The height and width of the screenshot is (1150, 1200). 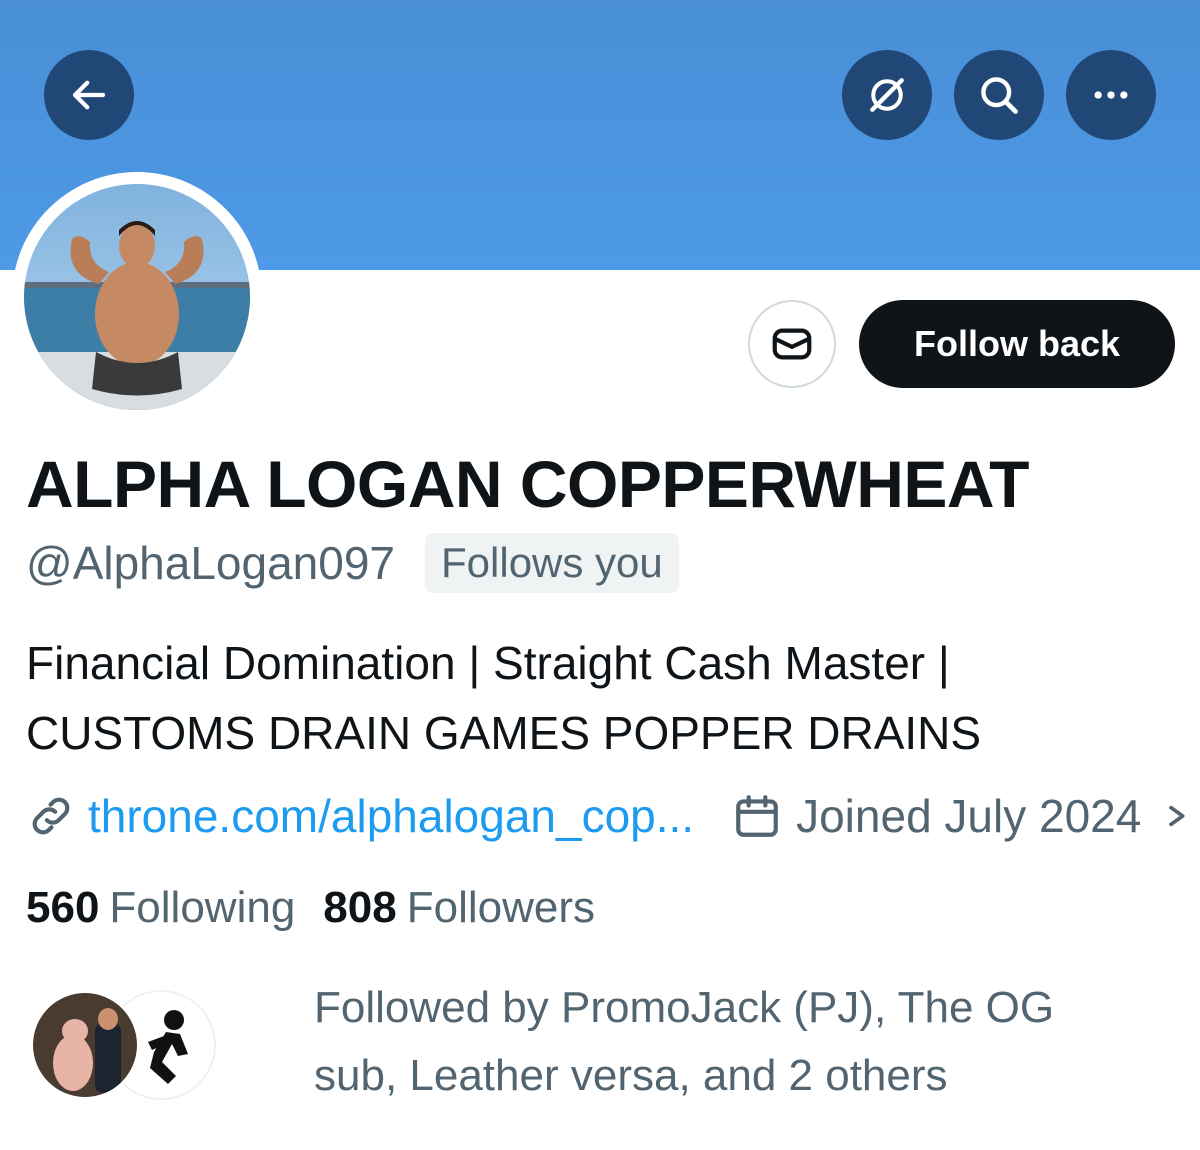 I want to click on following-count: 560, so click(x=62, y=908).